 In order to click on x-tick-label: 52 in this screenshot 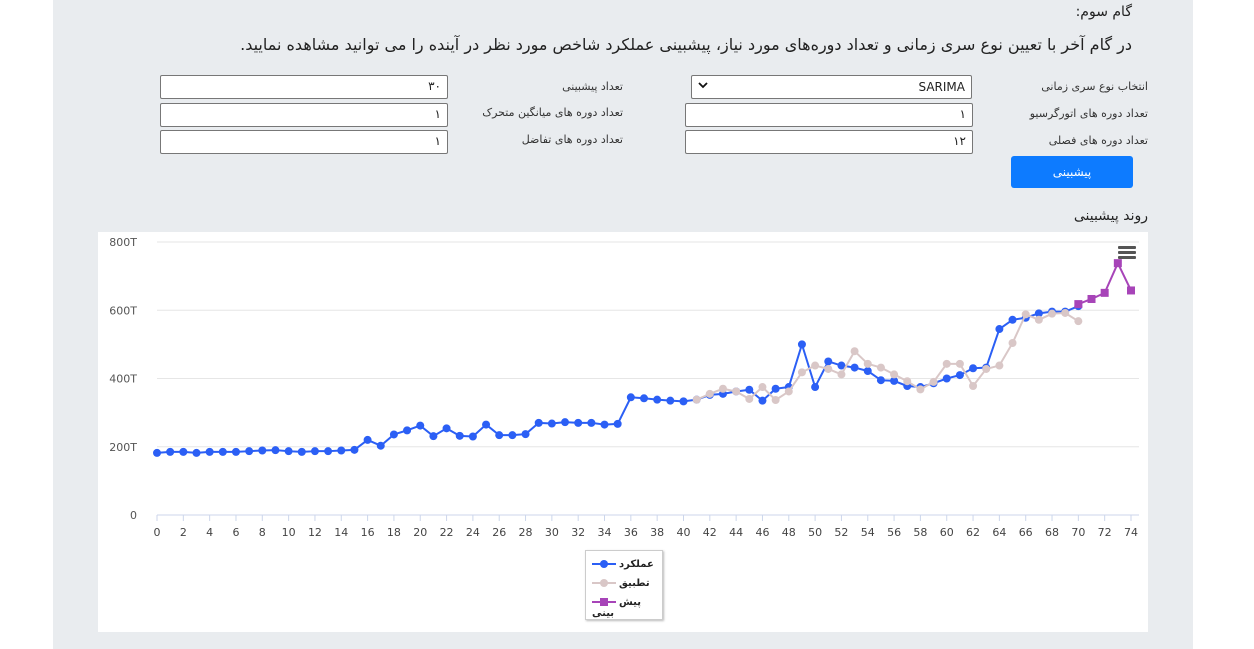, I will do `click(841, 532)`.